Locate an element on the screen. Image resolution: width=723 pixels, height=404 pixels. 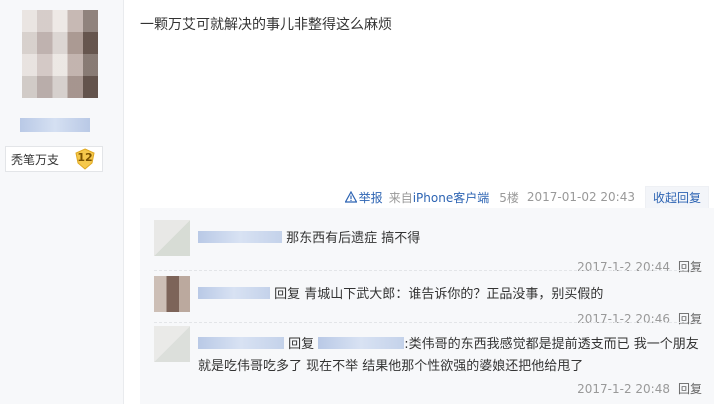
report-link: 举报 is located at coordinates (363, 197).